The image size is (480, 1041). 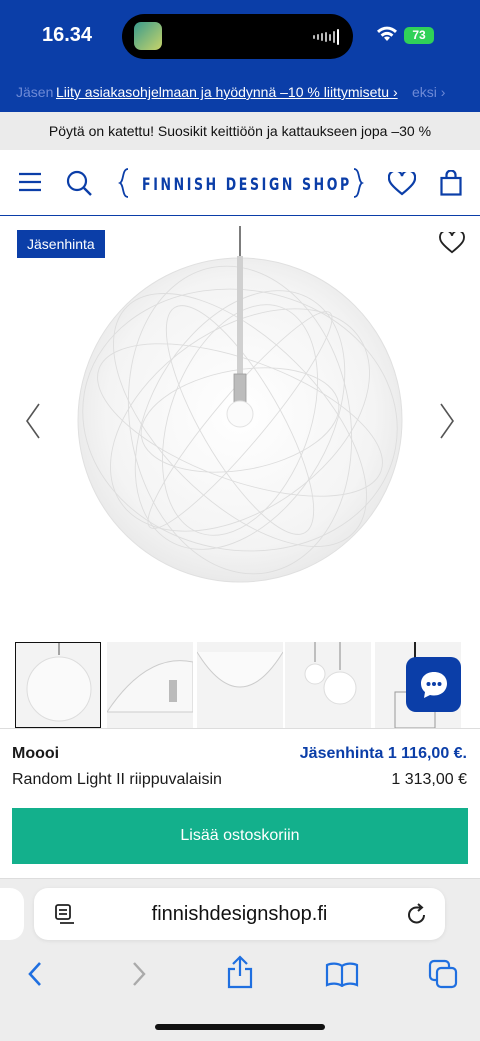 What do you see at coordinates (123, 183) in the screenshot?
I see `logo-brace-left` at bounding box center [123, 183].